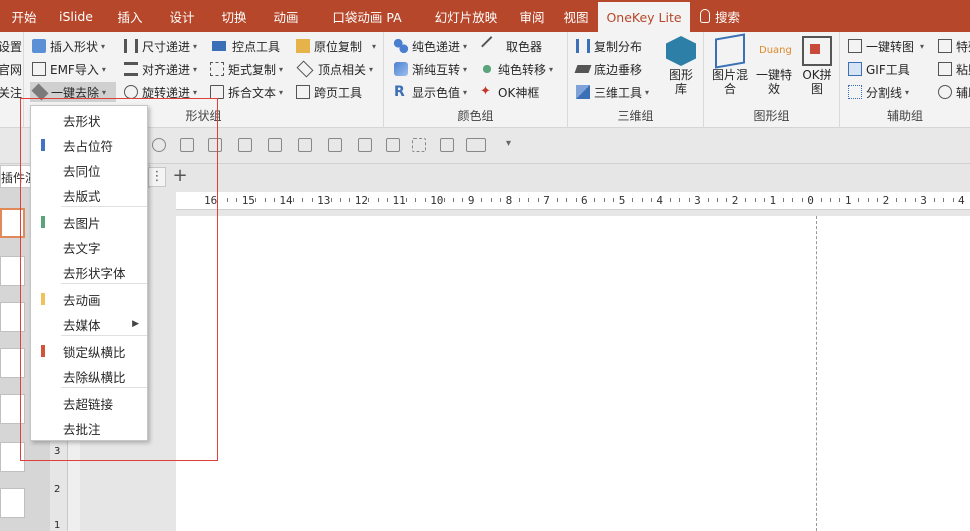 The width and height of the screenshot is (970, 531). What do you see at coordinates (89, 170) in the screenshot?
I see `menu-item: 去同位` at bounding box center [89, 170].